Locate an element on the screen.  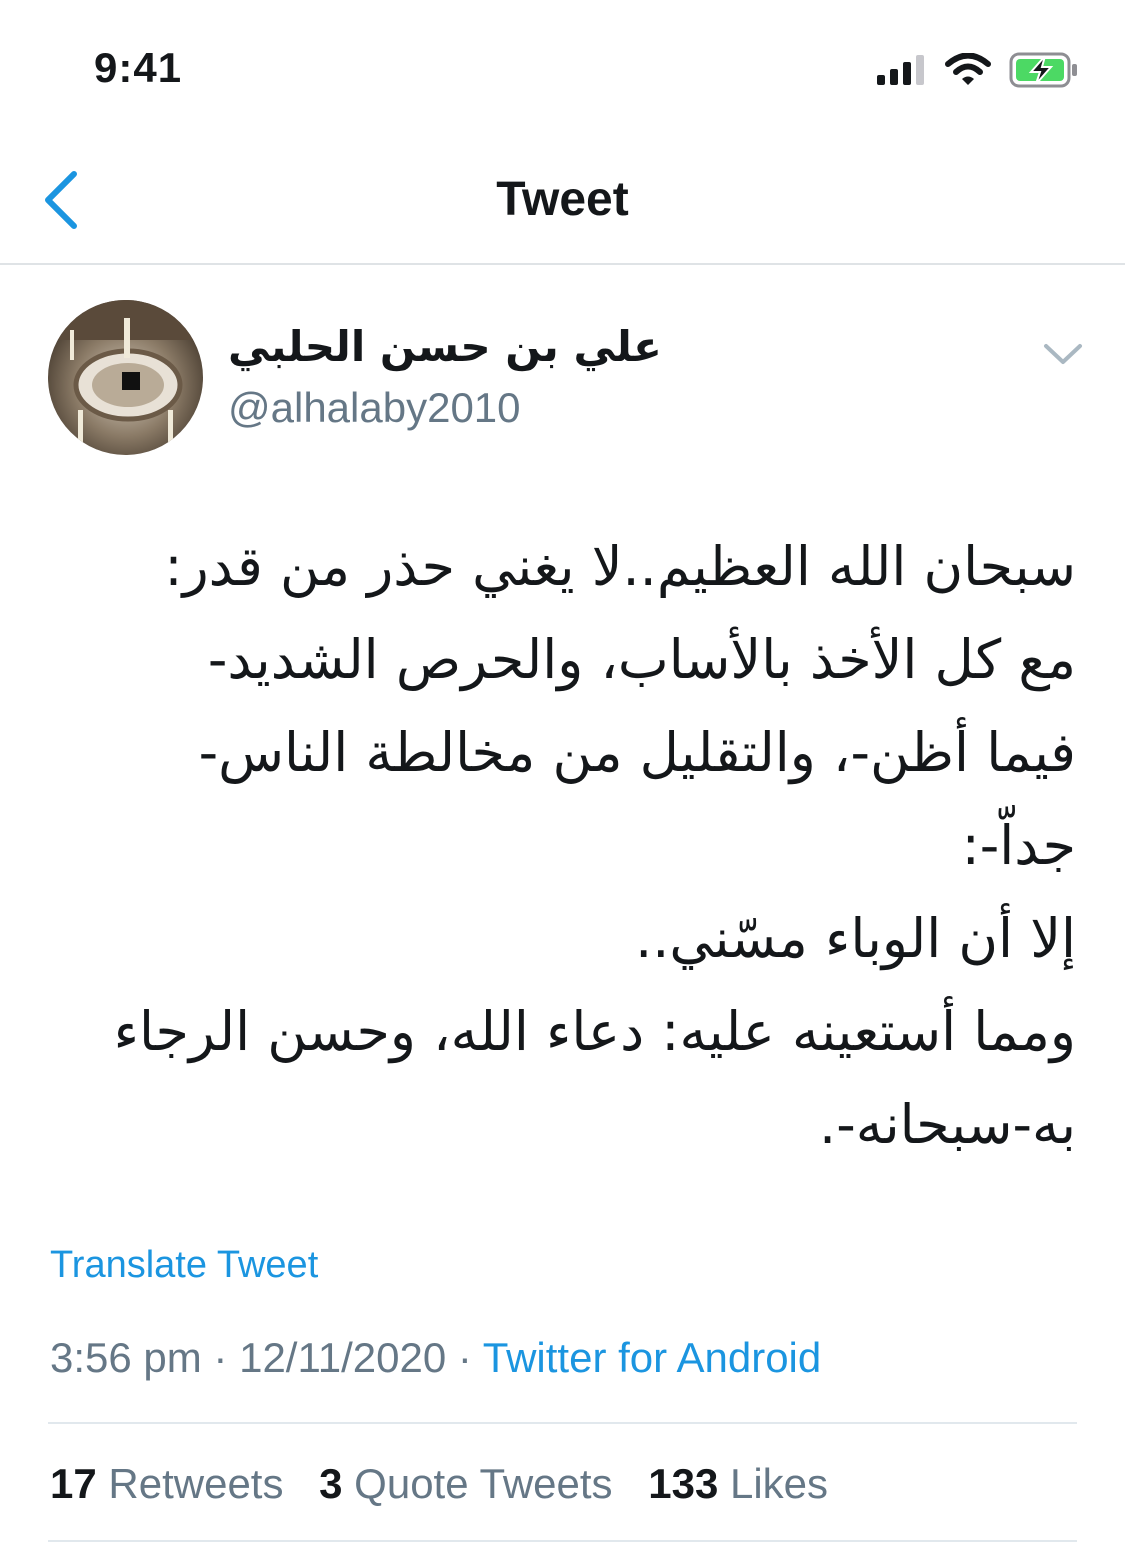
retweets-label: Retweets is located at coordinates (196, 1483).